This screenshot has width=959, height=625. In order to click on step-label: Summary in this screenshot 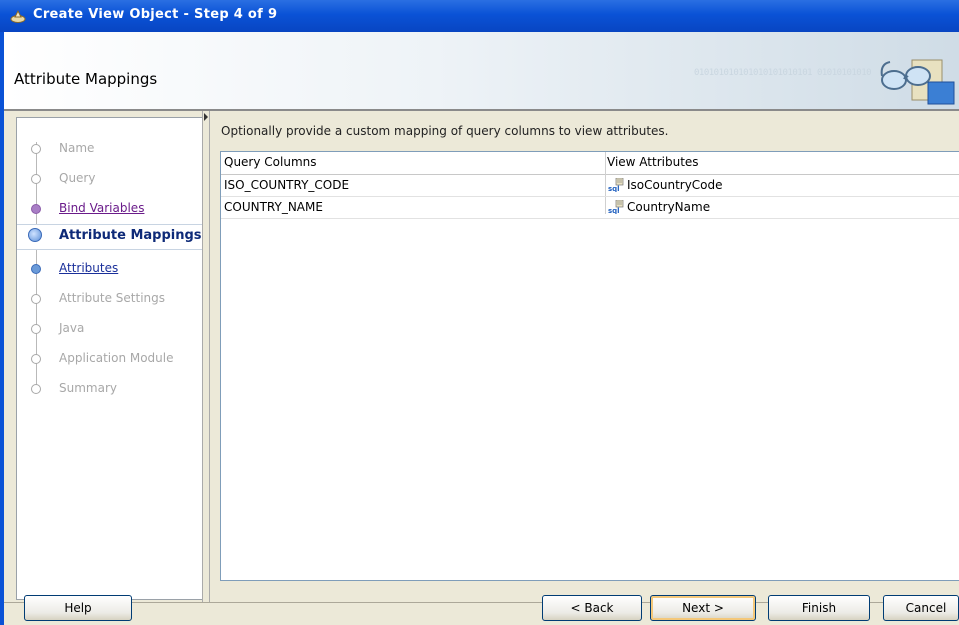, I will do `click(88, 388)`.